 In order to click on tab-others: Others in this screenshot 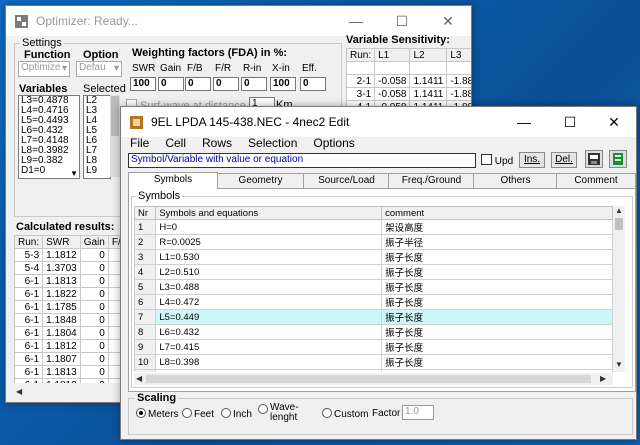, I will do `click(515, 180)`.